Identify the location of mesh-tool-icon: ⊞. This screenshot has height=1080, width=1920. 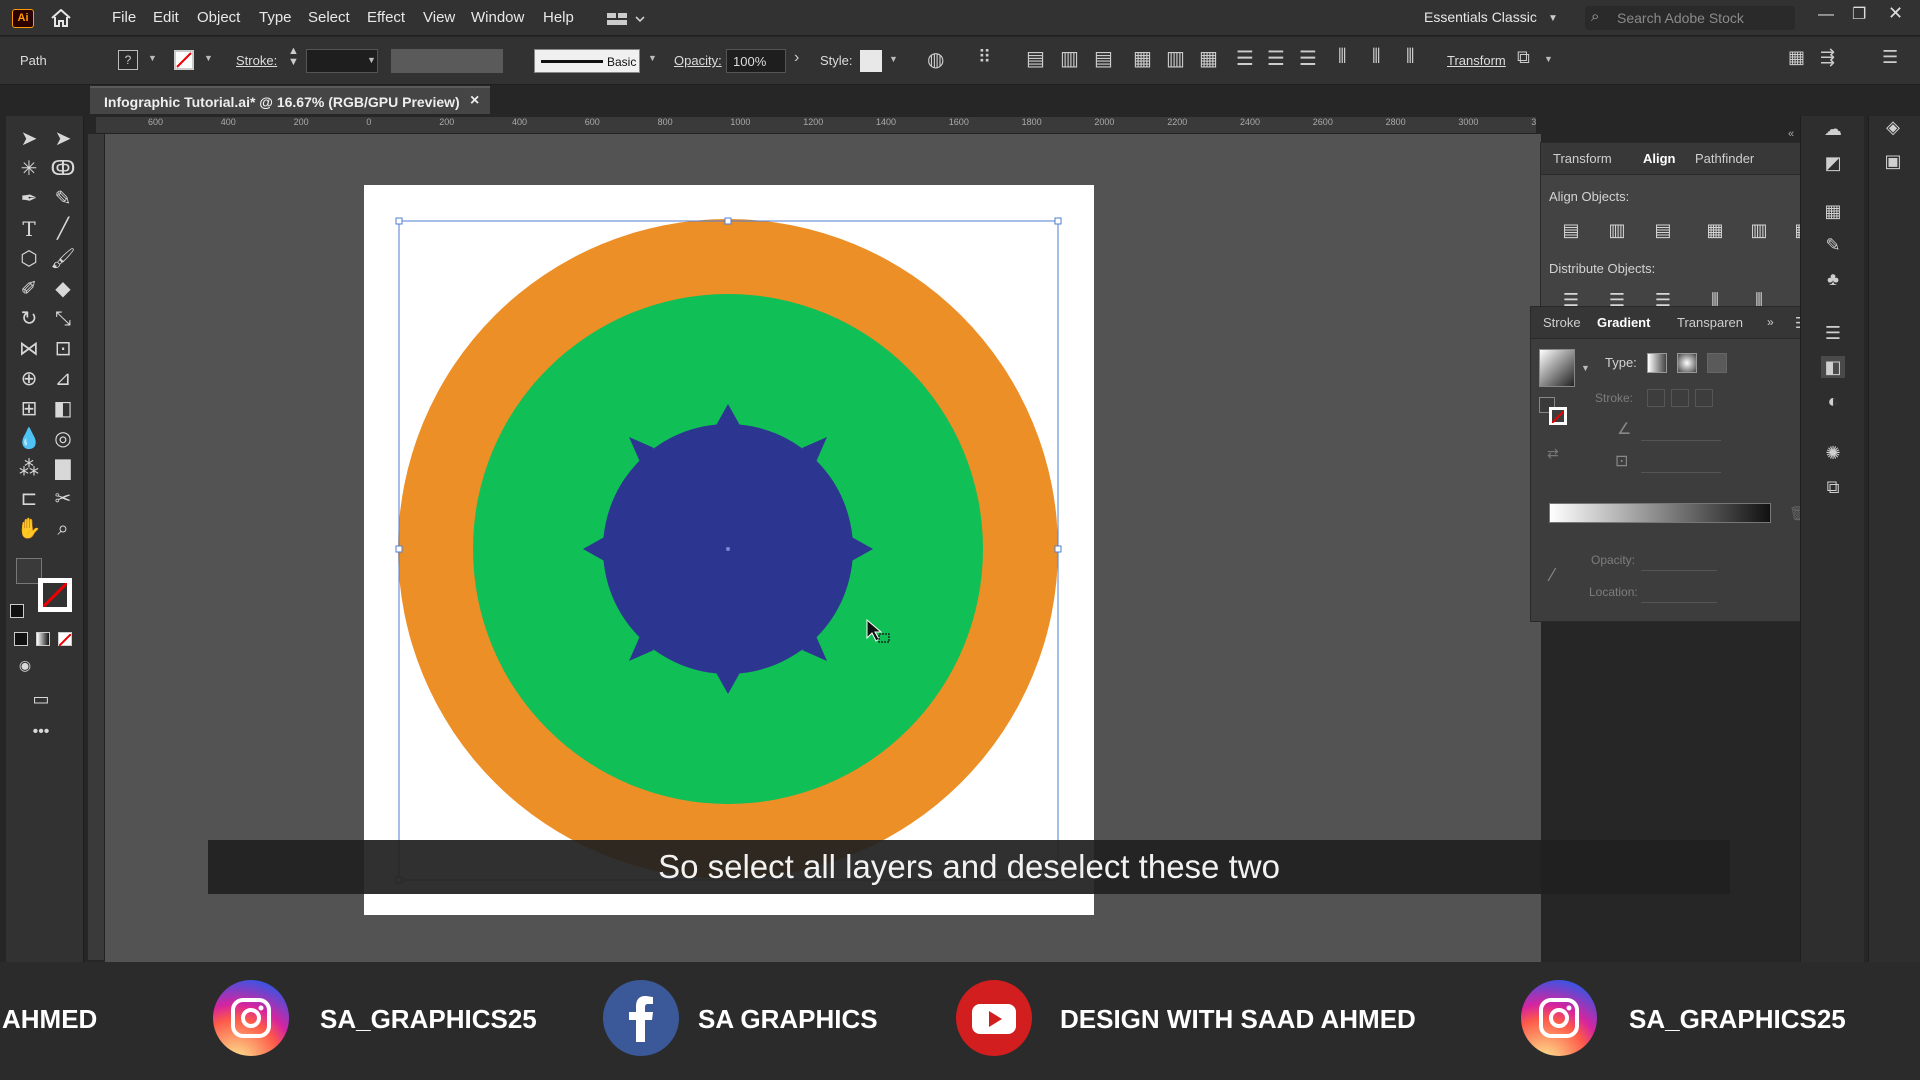
(29, 409).